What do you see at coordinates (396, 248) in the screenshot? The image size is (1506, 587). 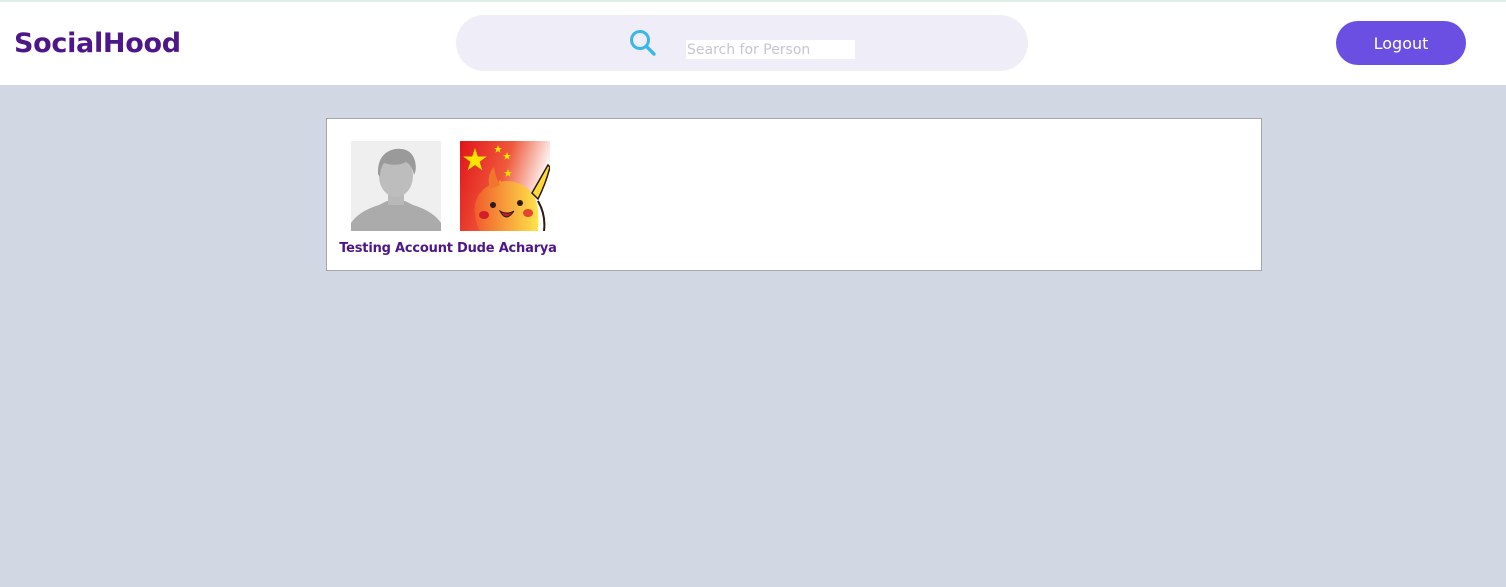 I see `person-name: Testing Account` at bounding box center [396, 248].